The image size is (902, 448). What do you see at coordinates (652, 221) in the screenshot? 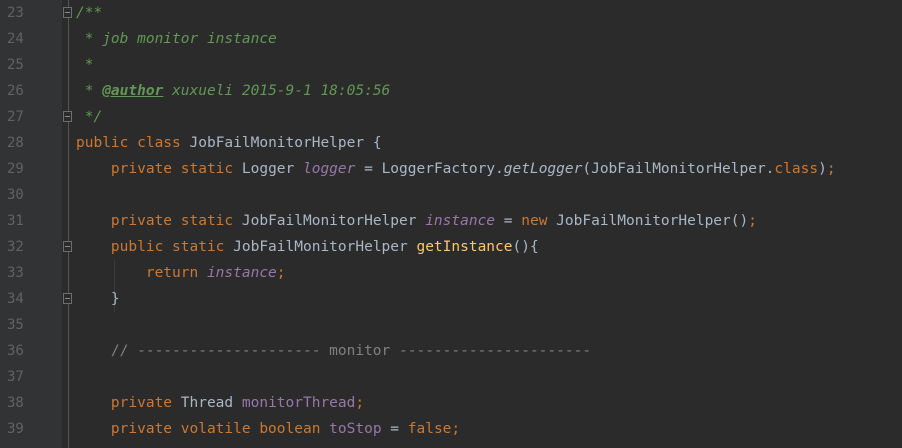
I see `code-token: JobFailMonitorHelper()` at bounding box center [652, 221].